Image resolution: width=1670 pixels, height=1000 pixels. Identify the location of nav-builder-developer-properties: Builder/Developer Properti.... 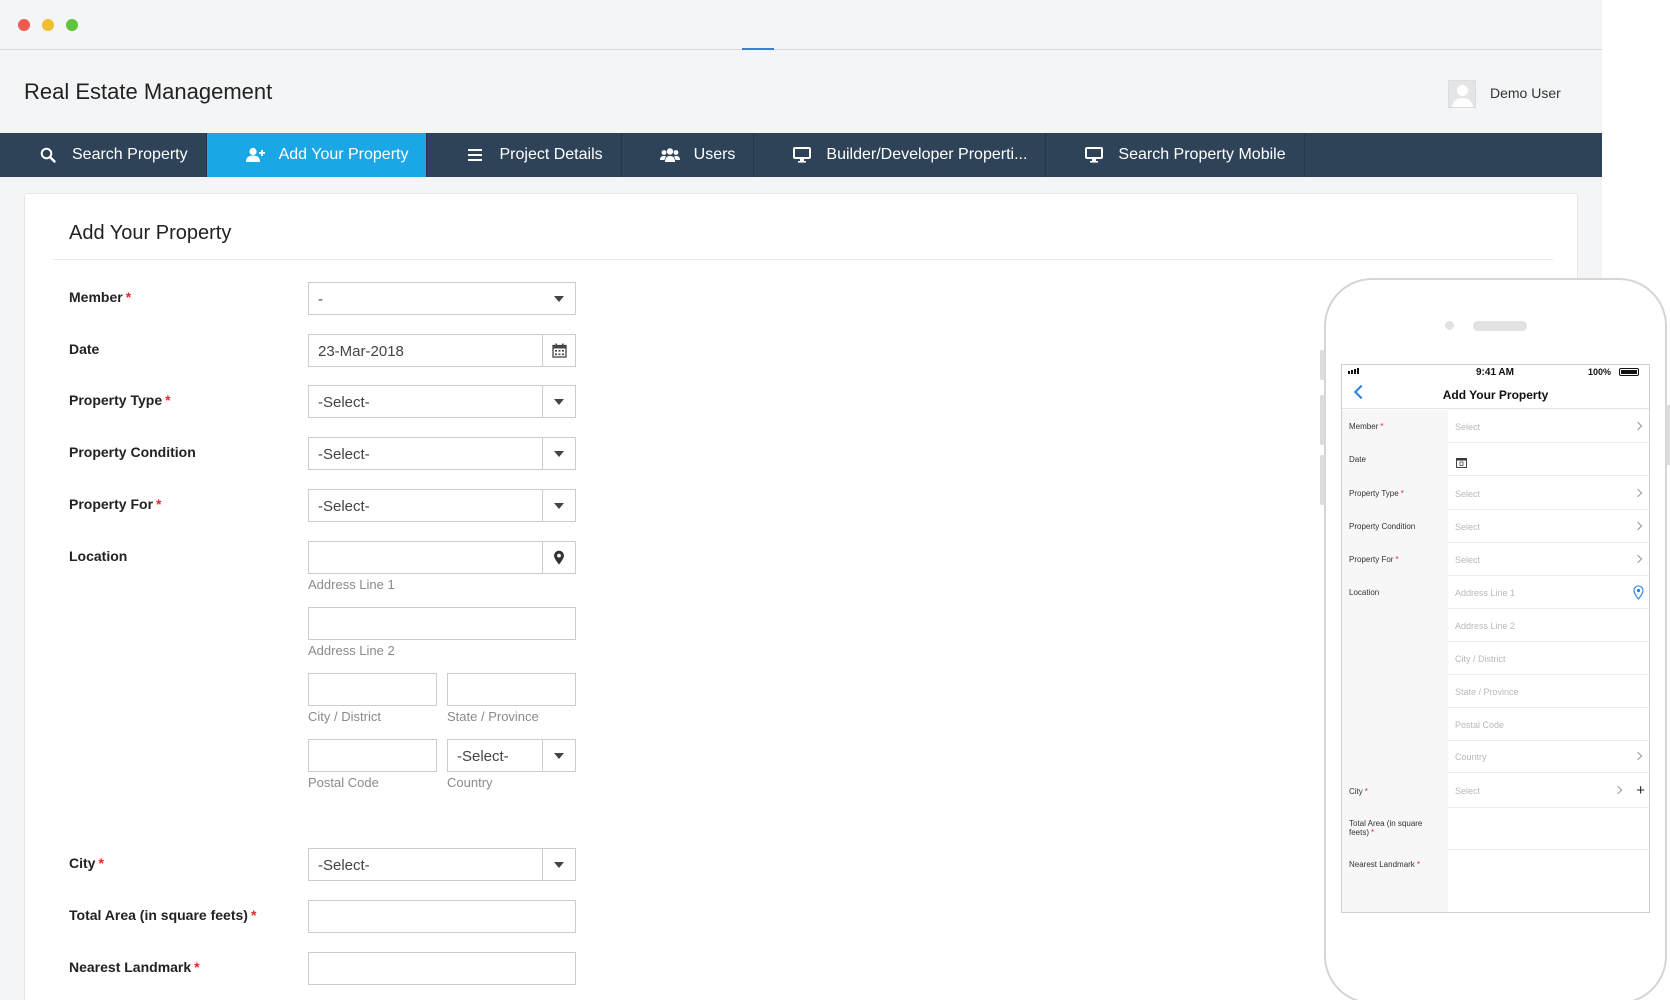
(900, 155).